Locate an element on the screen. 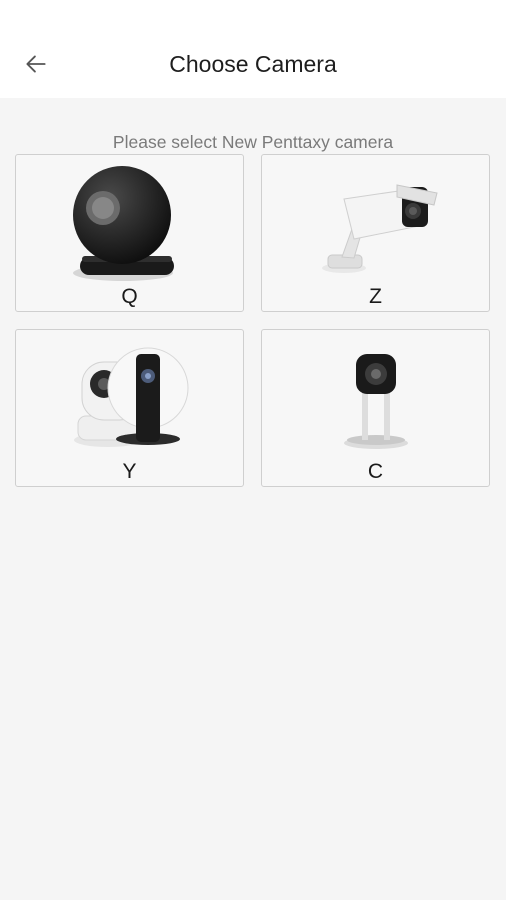 This screenshot has width=506, height=900. instruction-text: Please select New Penttaxy camera is located at coordinates (253, 142).